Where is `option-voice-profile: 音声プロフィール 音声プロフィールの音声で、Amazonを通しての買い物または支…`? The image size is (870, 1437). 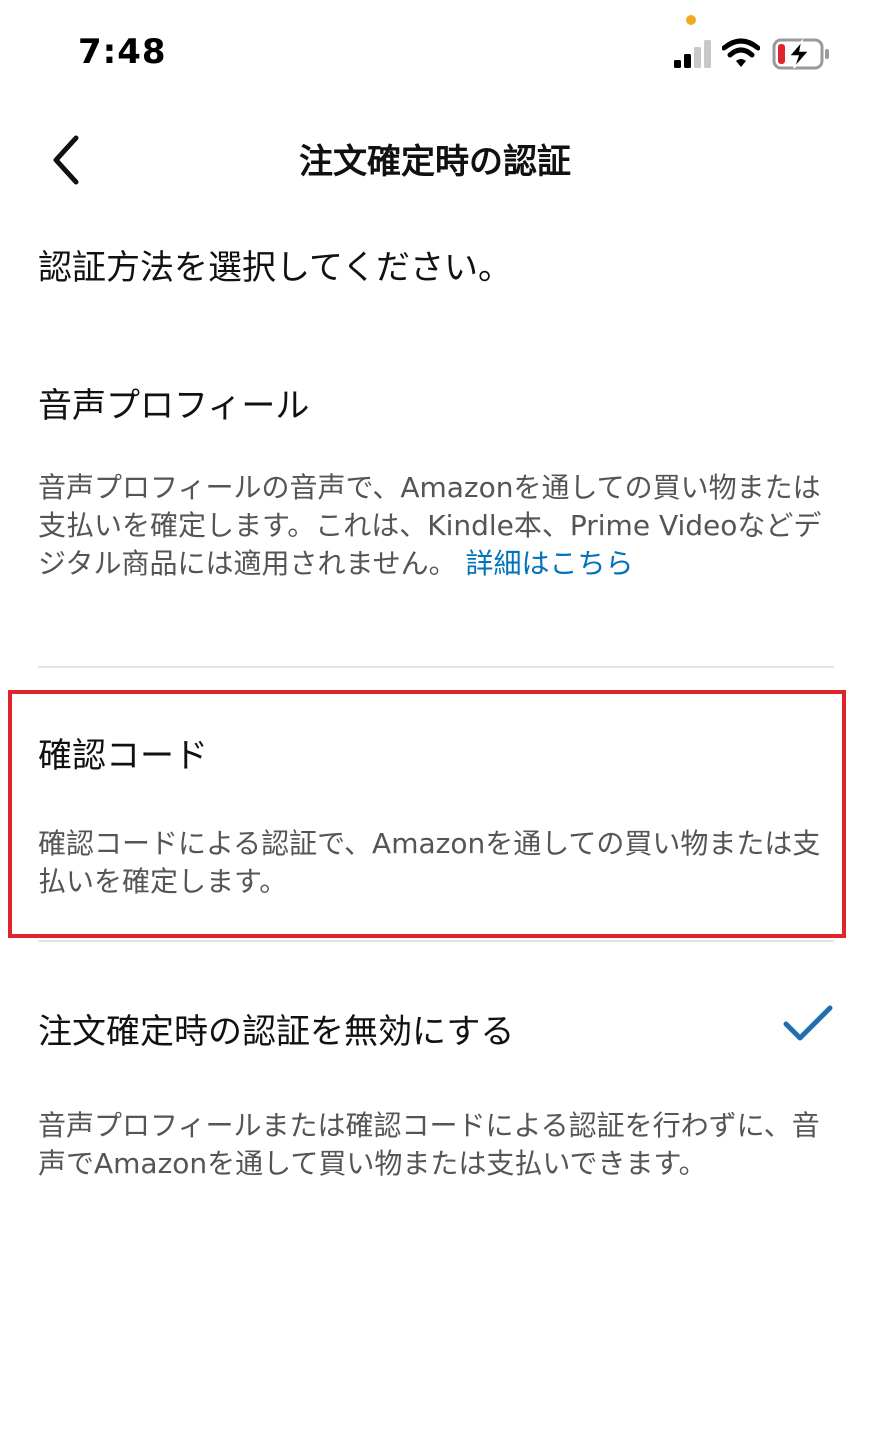
option-voice-profile: 音声プロフィール 音声プロフィールの音声で、Amazonを通しての買い物または支… is located at coordinates (436, 480).